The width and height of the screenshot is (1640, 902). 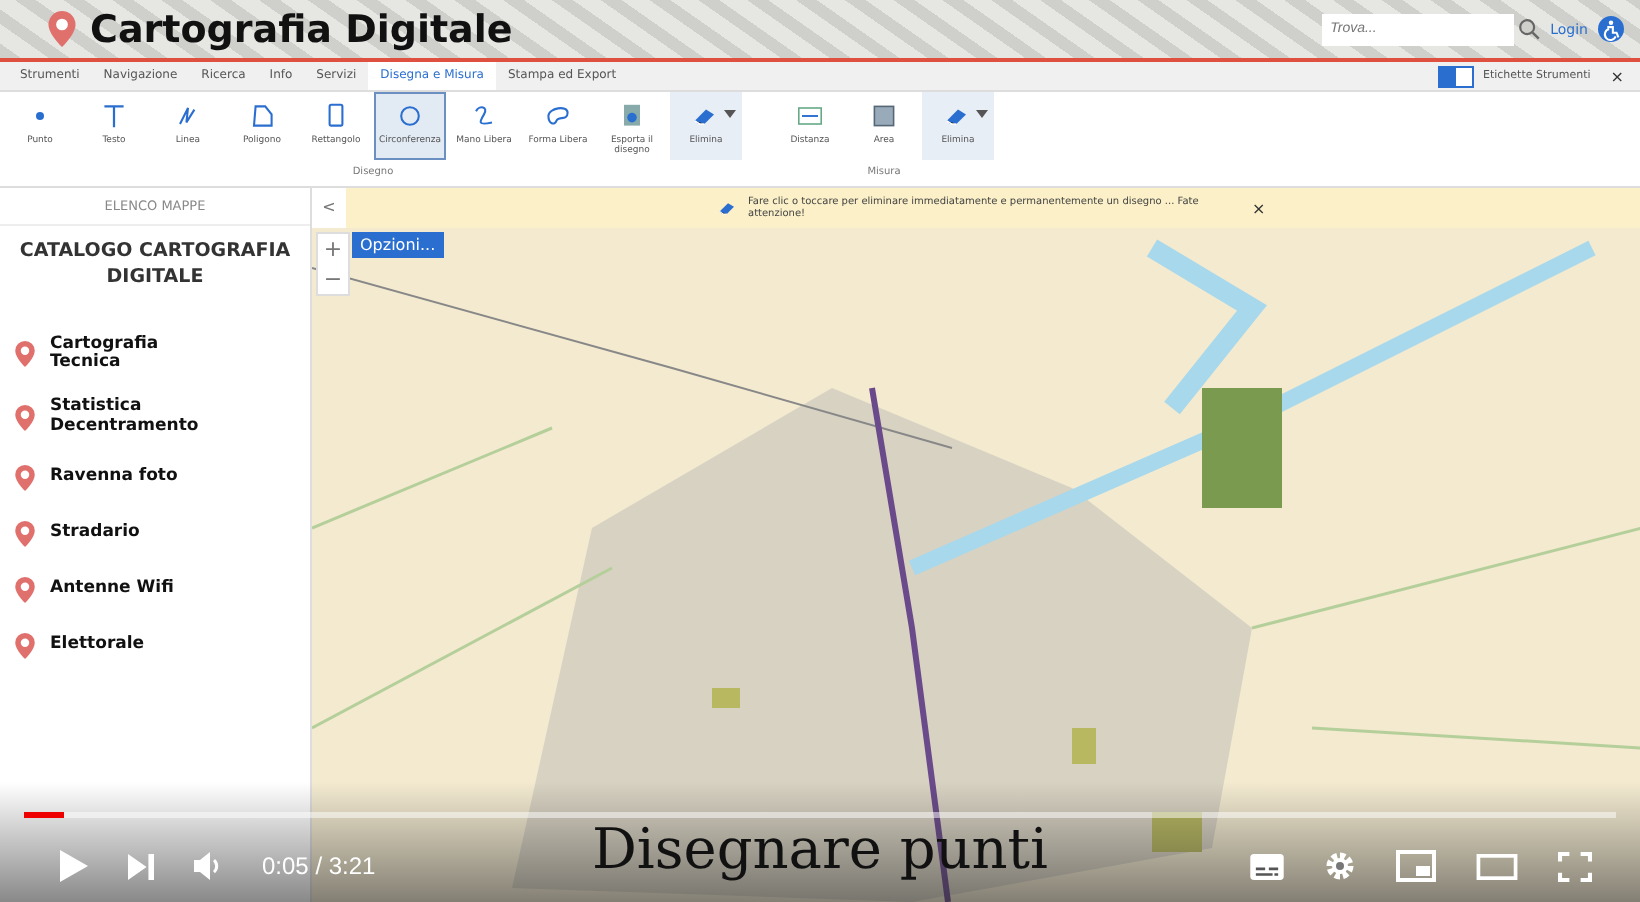 I want to click on settings-icon, so click(x=1340, y=866).